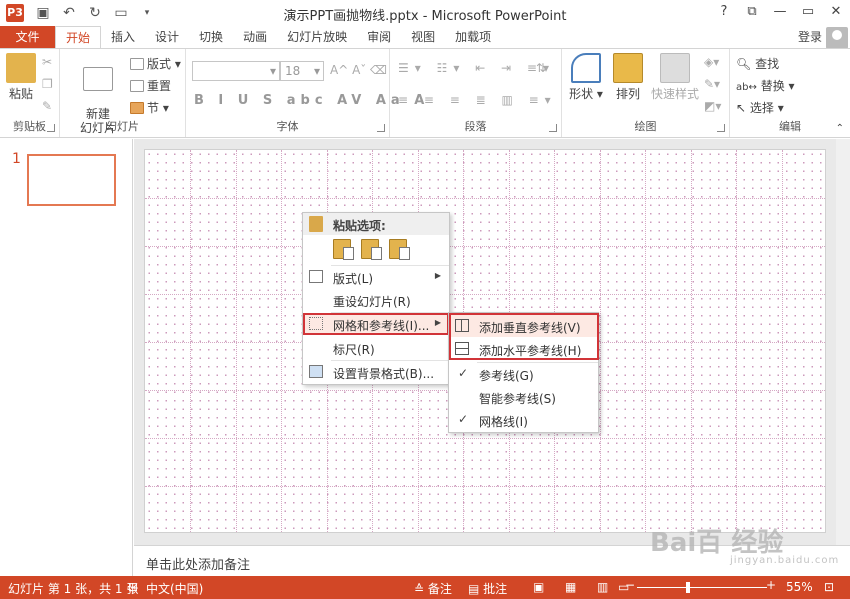 The width and height of the screenshot is (850, 599). What do you see at coordinates (137, 108) in the screenshot?
I see `section-icon` at bounding box center [137, 108].